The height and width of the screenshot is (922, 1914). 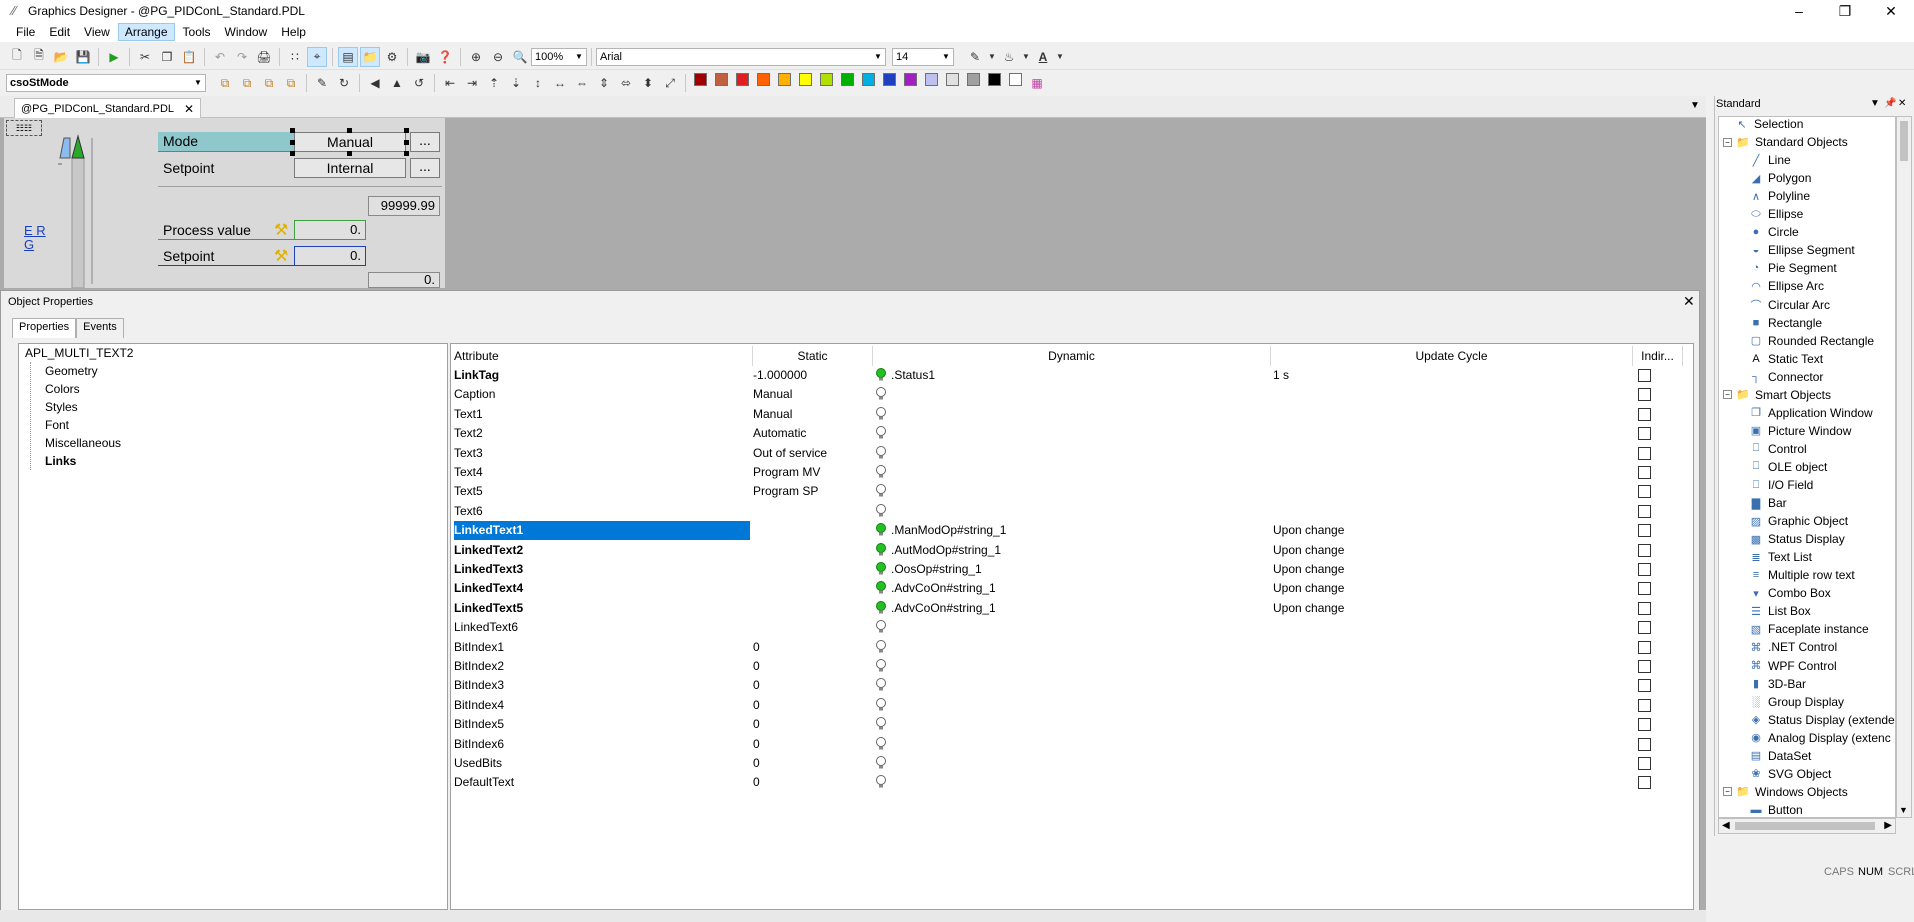 I want to click on table-row: Text1 Manual, so click(x=1071, y=414).